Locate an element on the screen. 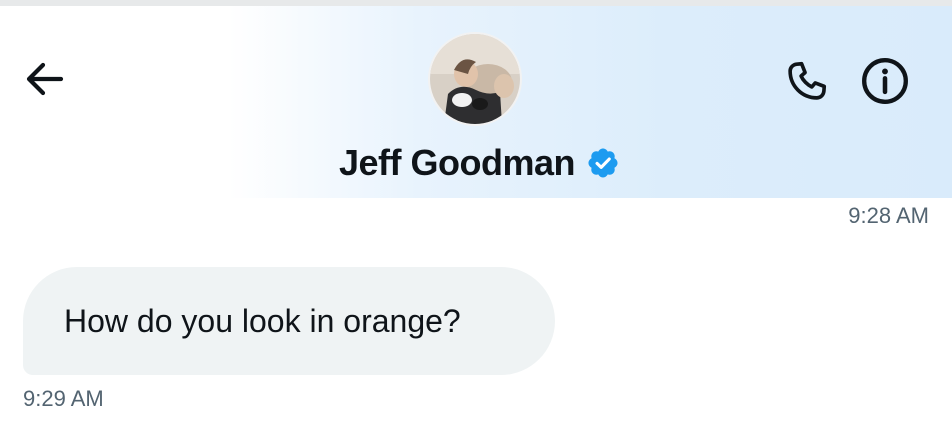 This screenshot has height=441, width=952. info-icon is located at coordinates (885, 81).